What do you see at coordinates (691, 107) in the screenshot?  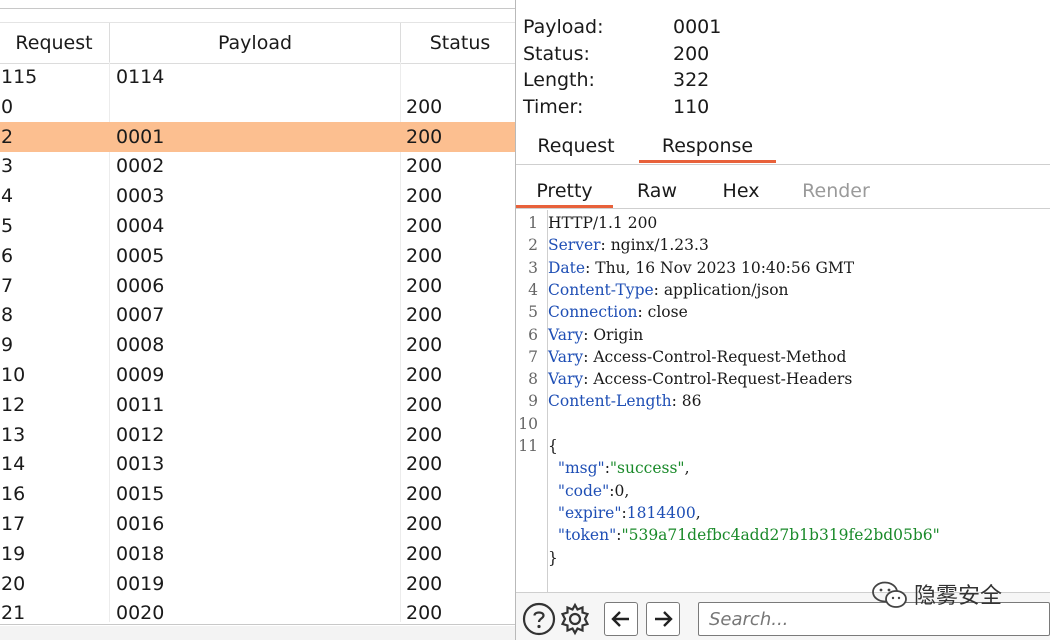 I see `timer-value: 110` at bounding box center [691, 107].